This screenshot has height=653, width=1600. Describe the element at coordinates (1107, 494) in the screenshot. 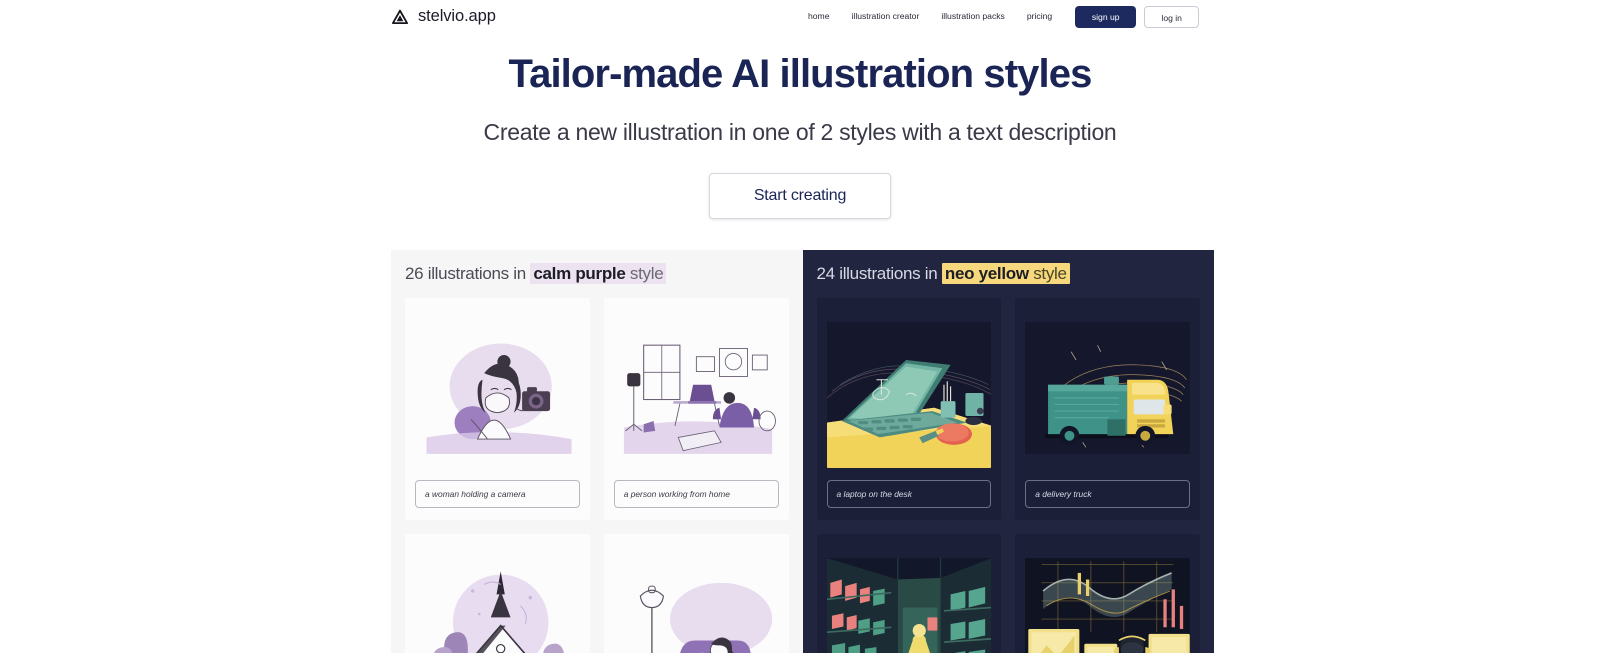

I see `illustration-caption-input: a delivery truck` at that location.